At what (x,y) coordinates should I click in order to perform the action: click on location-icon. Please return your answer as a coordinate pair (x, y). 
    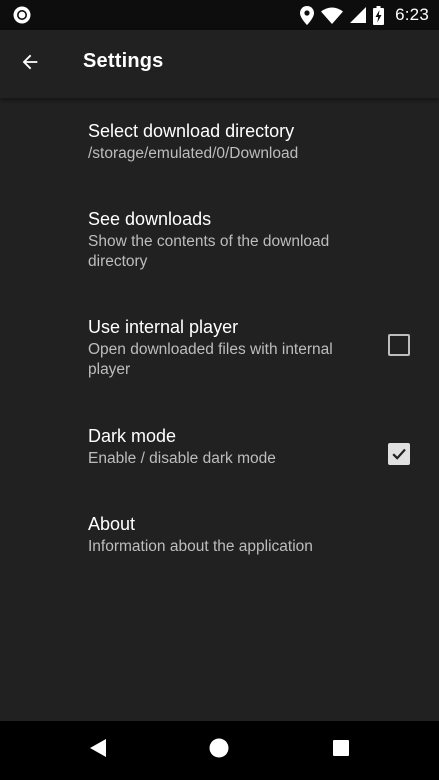
    Looking at the image, I should click on (307, 15).